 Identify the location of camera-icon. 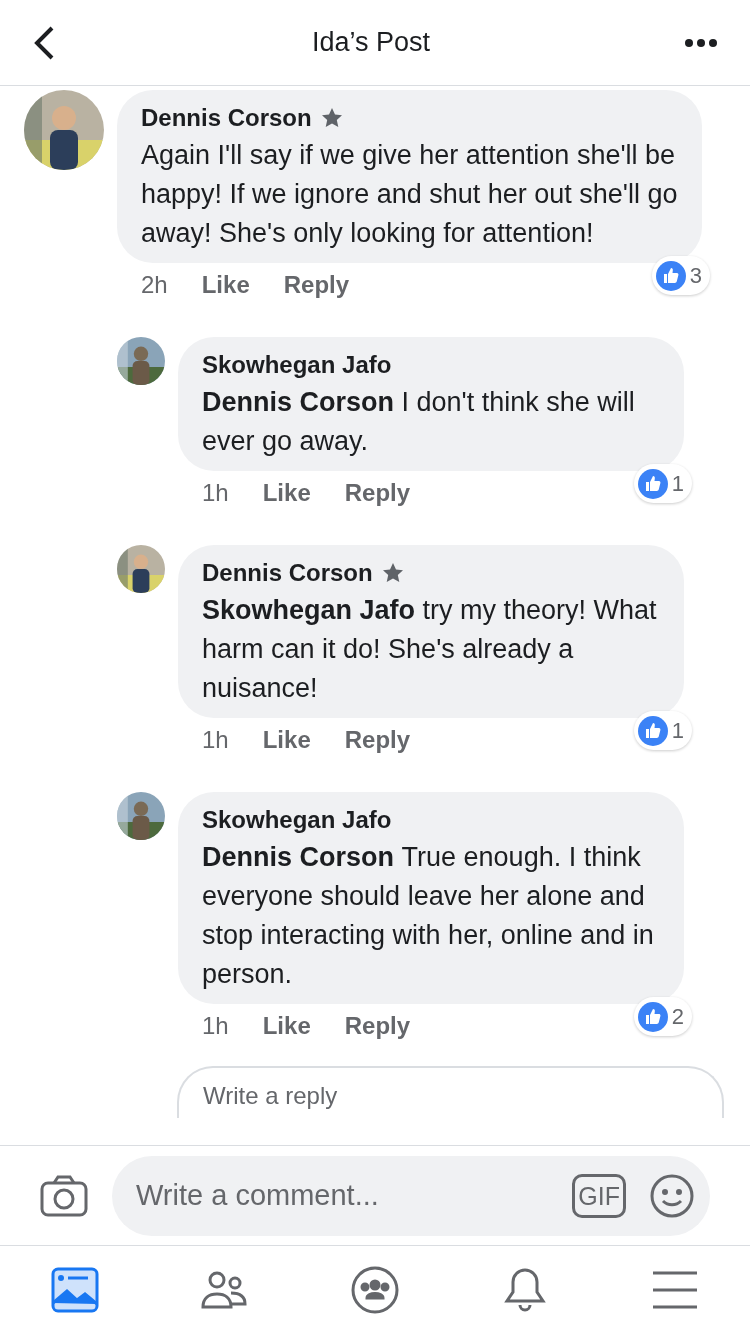
(64, 1195).